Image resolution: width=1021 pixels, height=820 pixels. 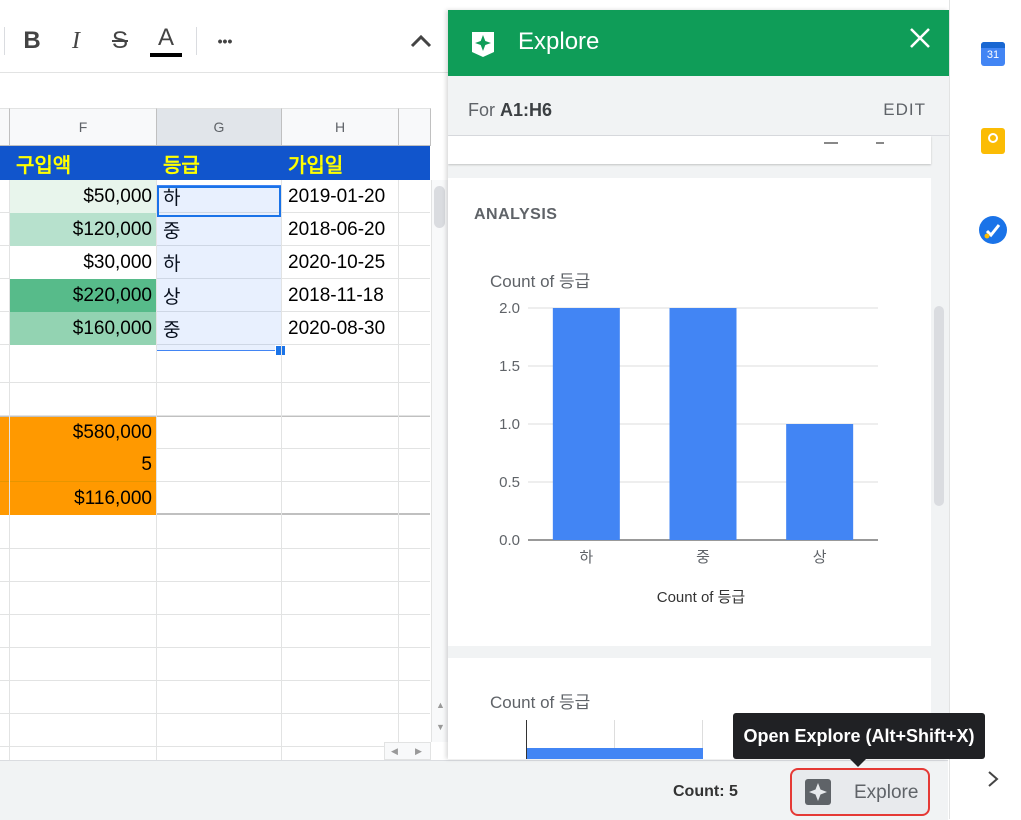 I want to click on amount-cell: $220,000, so click(x=83, y=295).